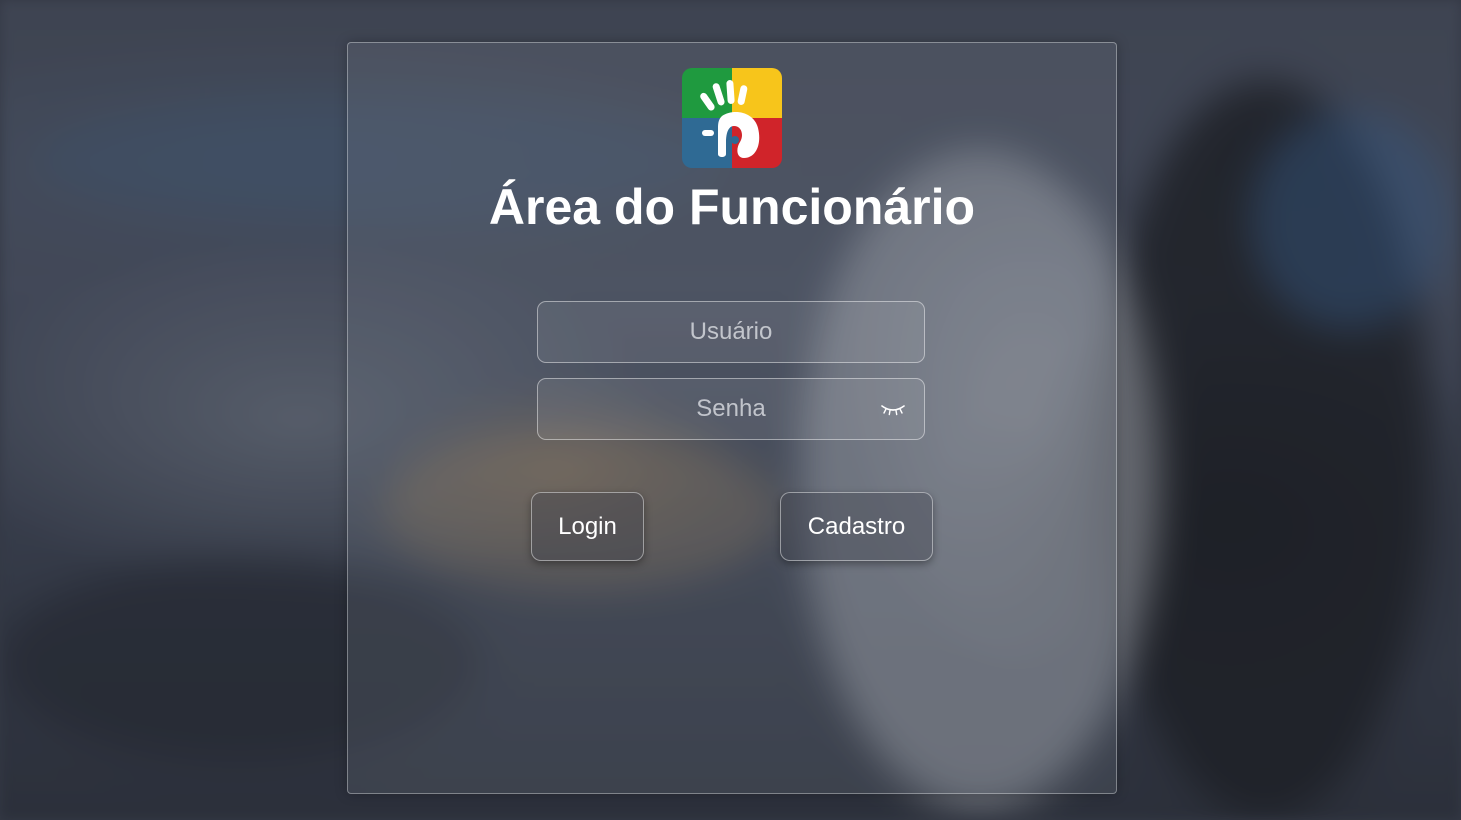 The height and width of the screenshot is (820, 1461). I want to click on username-field, so click(731, 332).